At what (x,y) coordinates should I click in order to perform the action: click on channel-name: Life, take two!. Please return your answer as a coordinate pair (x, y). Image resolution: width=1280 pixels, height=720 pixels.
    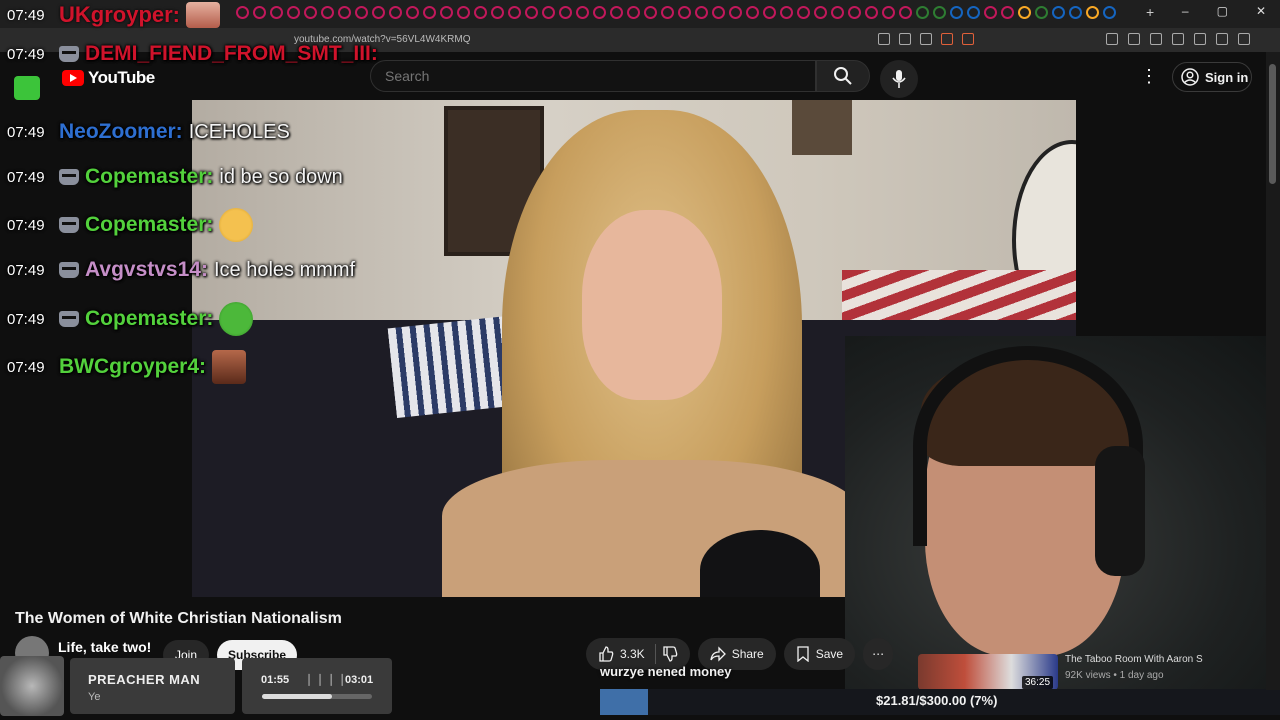
    Looking at the image, I should click on (104, 647).